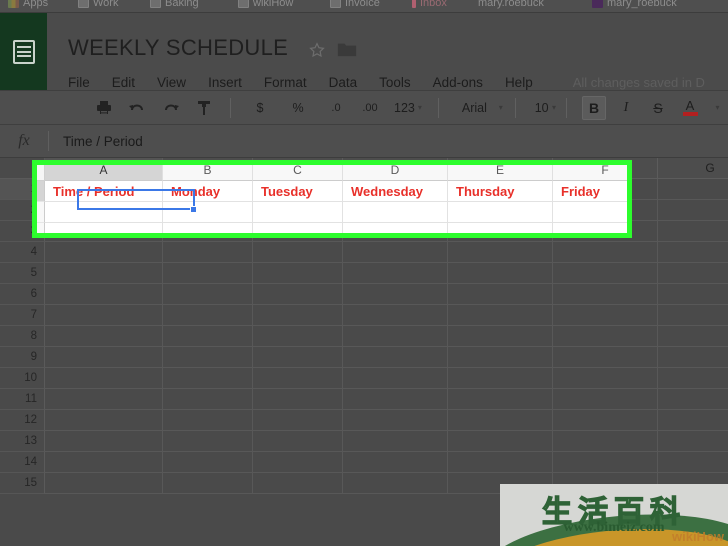  What do you see at coordinates (23, 51) in the screenshot?
I see `sheets-logo` at bounding box center [23, 51].